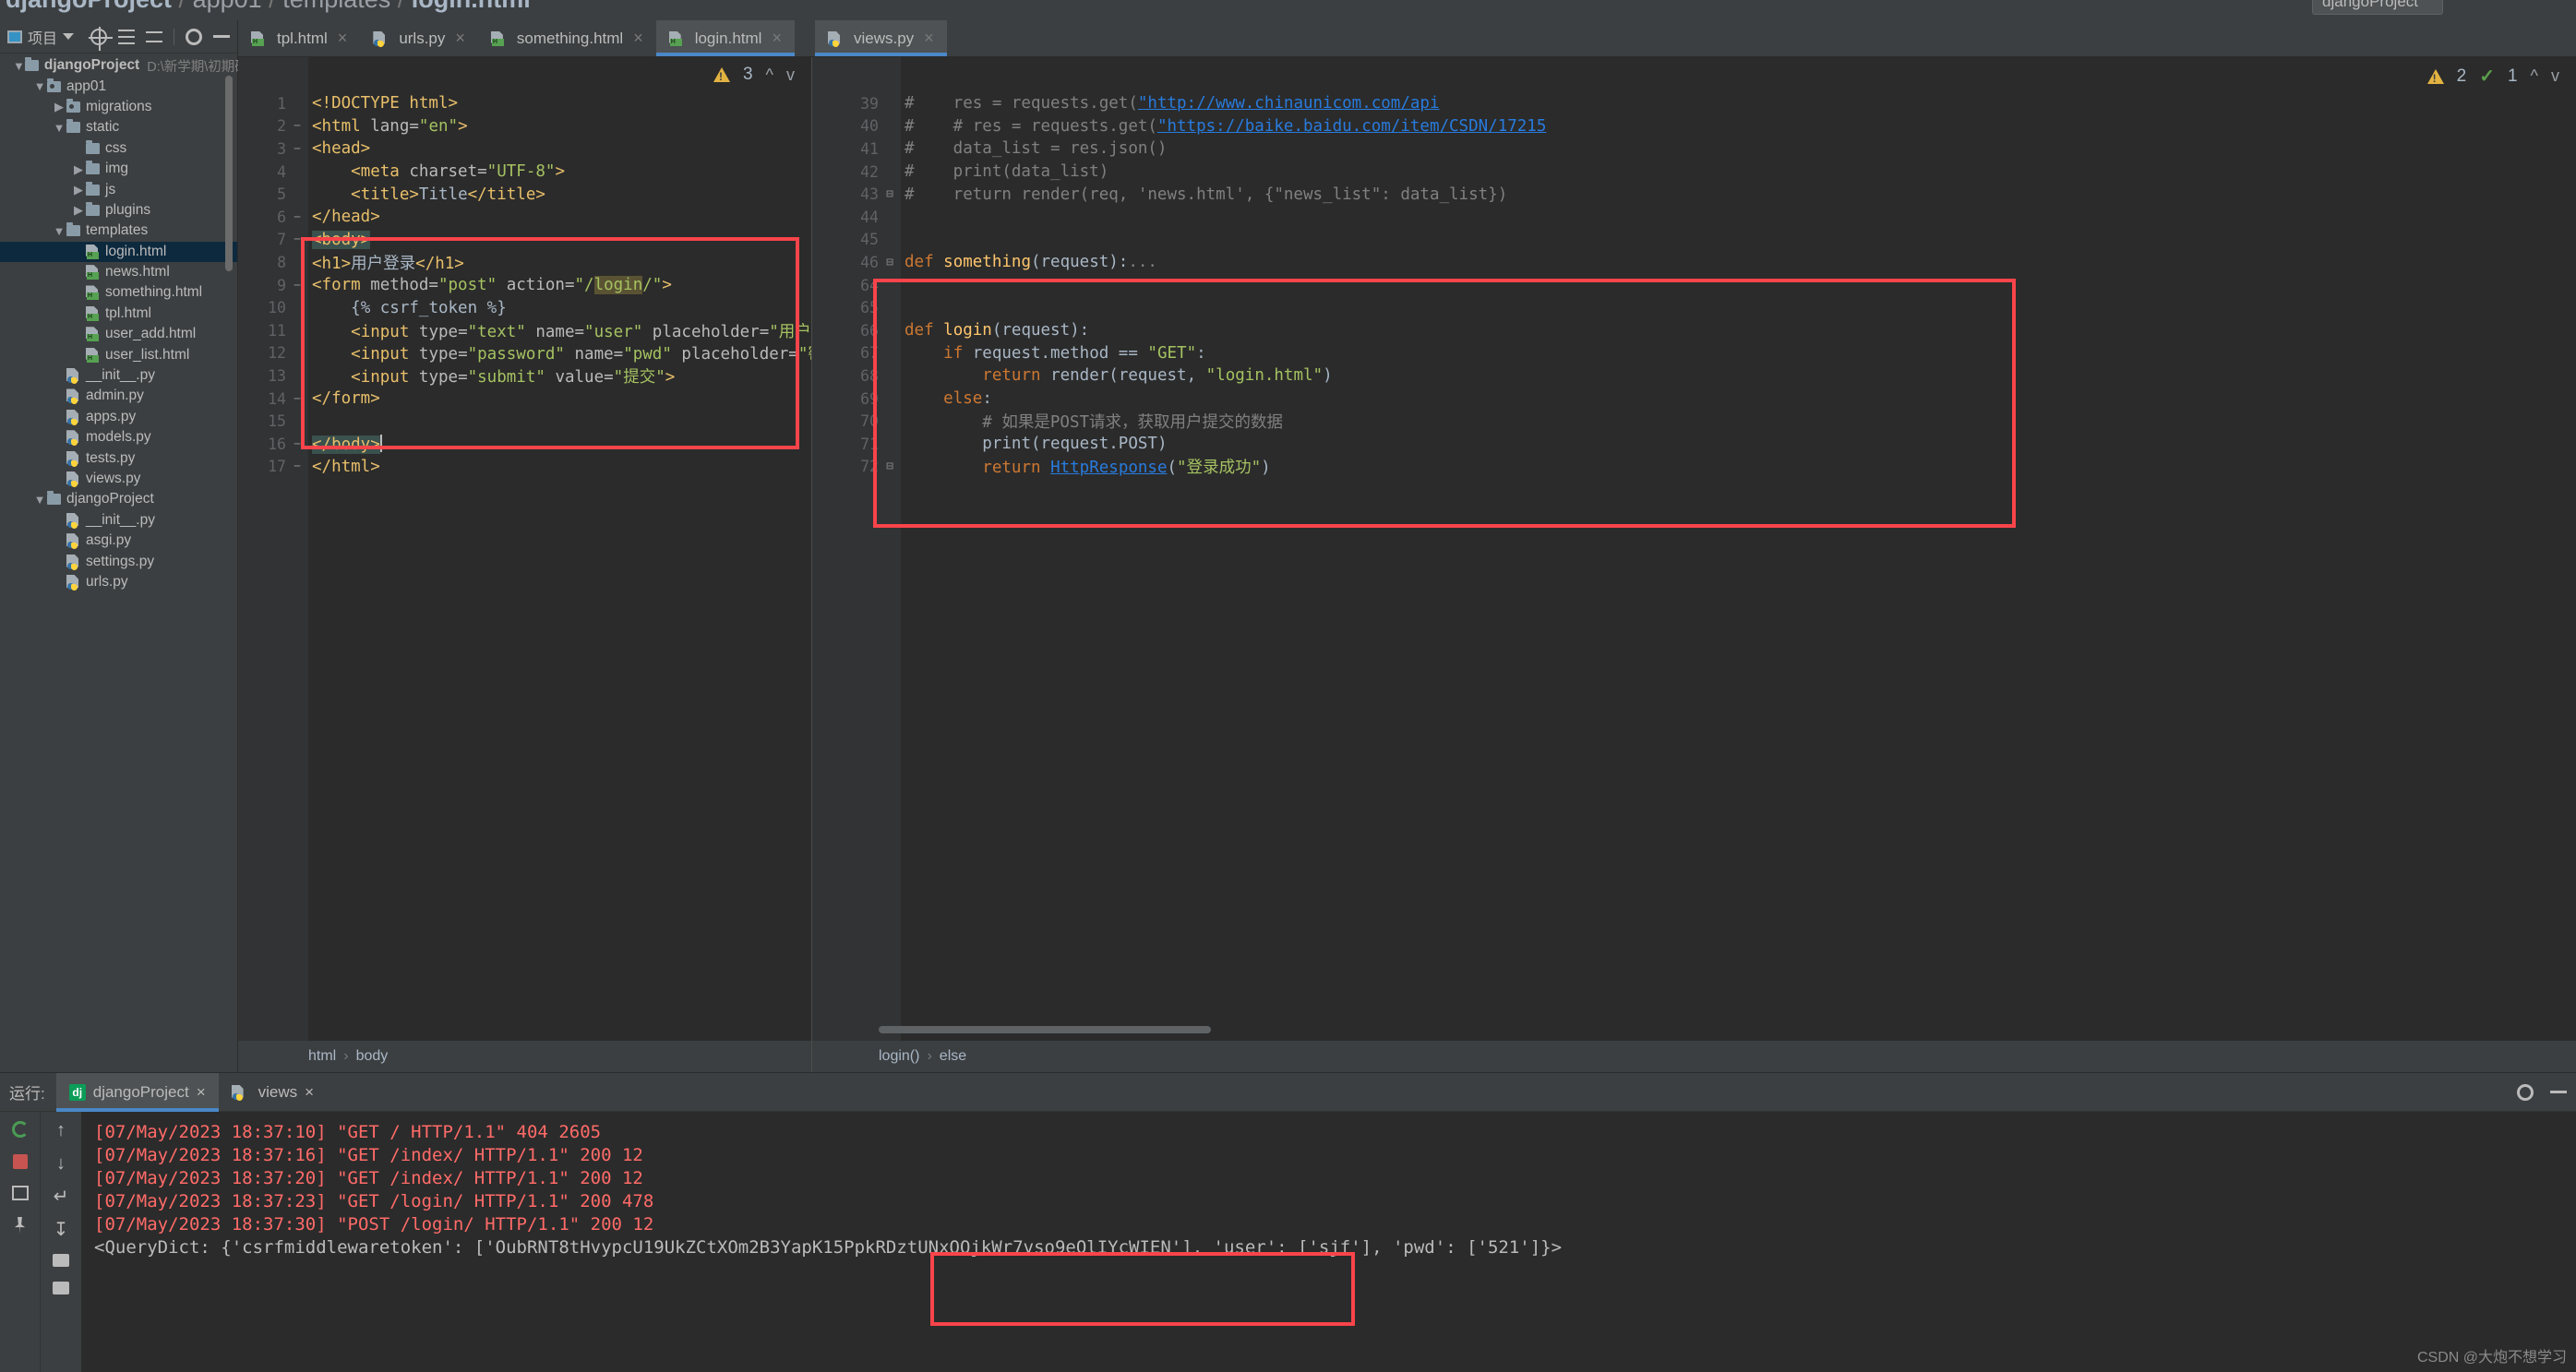  I want to click on breadcrumb-item-file: login.html, so click(472, 6).